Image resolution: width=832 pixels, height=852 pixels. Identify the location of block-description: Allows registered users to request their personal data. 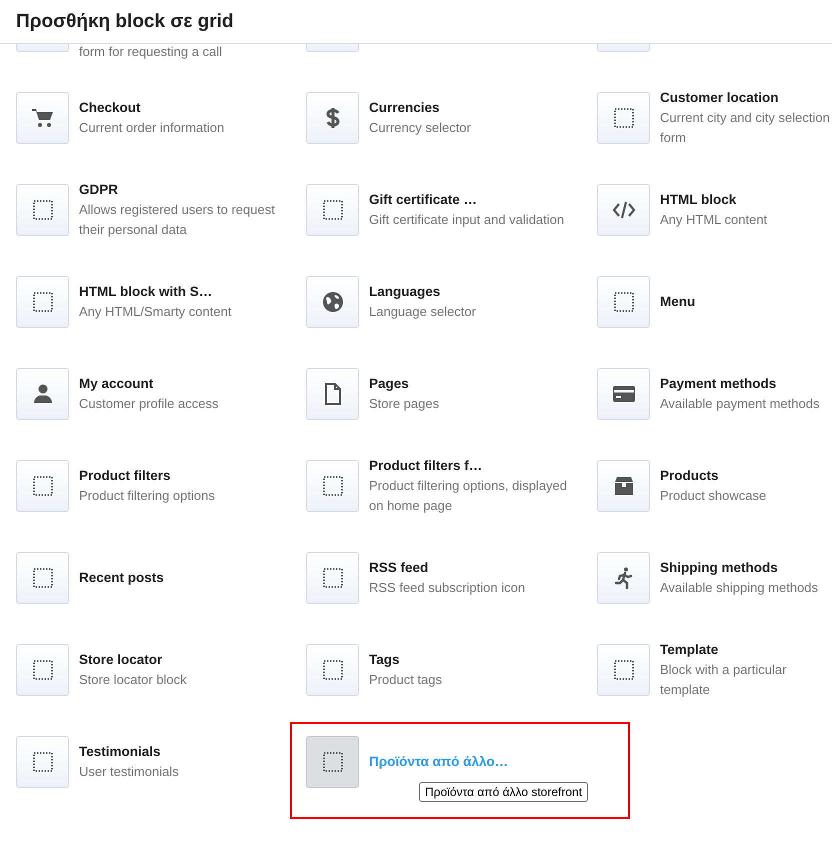
(177, 220).